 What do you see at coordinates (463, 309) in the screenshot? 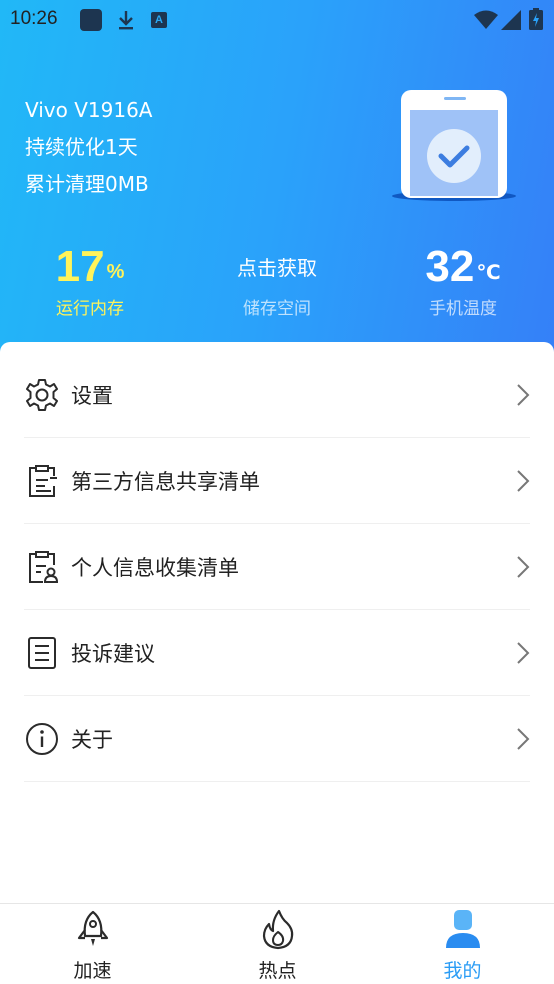
I see `temperature-label: 手机温度` at bounding box center [463, 309].